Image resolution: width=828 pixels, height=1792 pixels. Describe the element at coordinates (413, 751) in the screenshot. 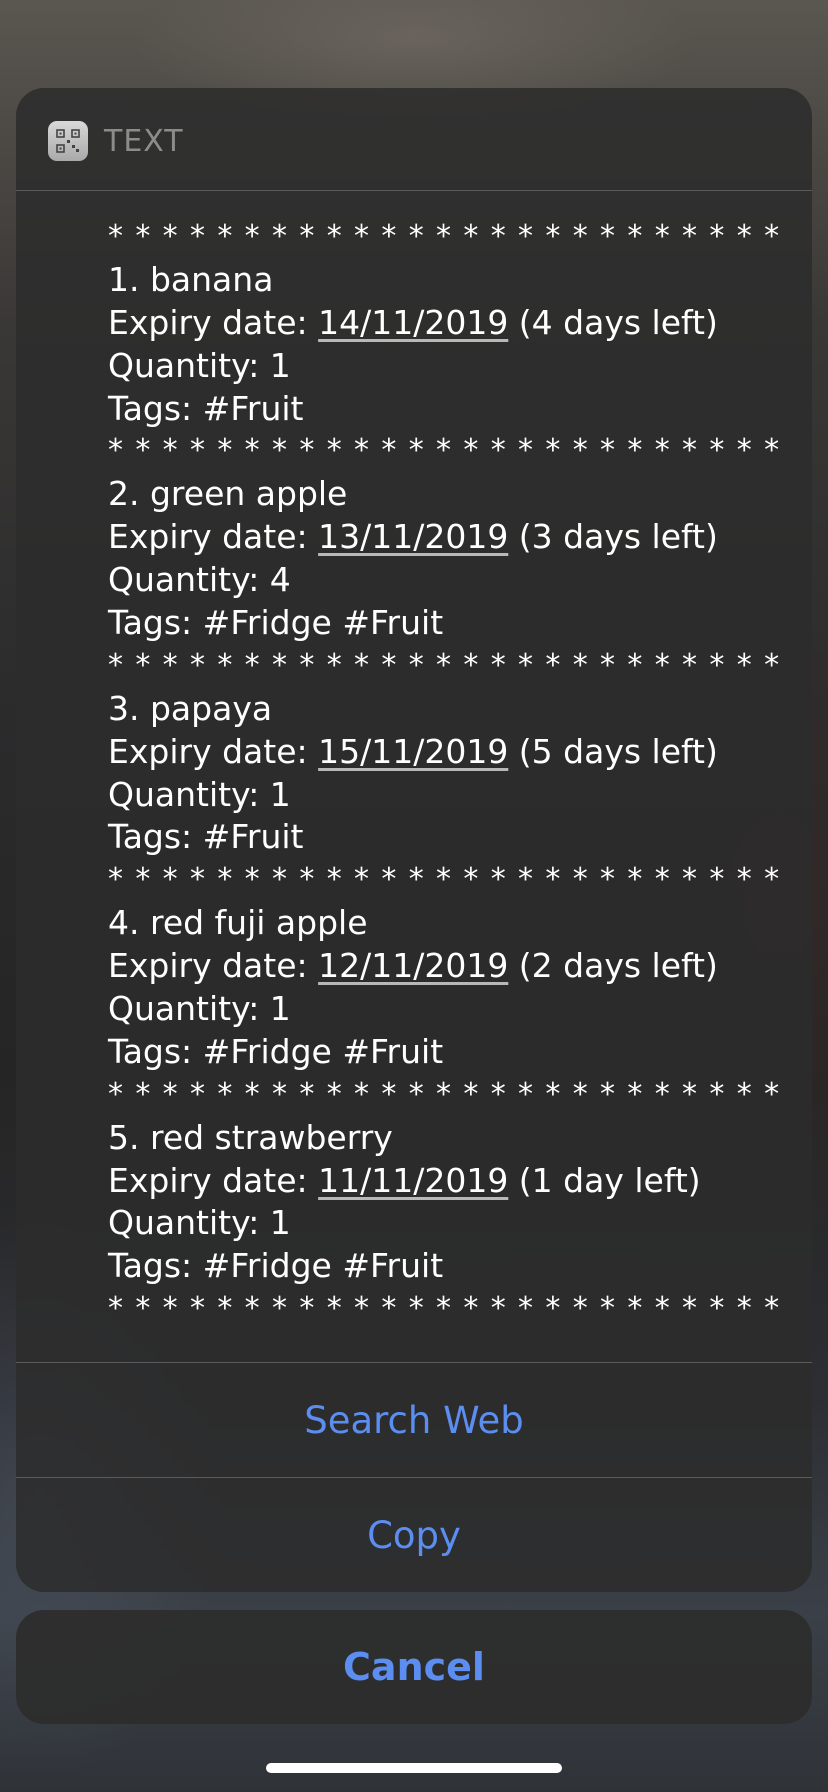

I see `expiry-date-link: 15/11/2019` at that location.